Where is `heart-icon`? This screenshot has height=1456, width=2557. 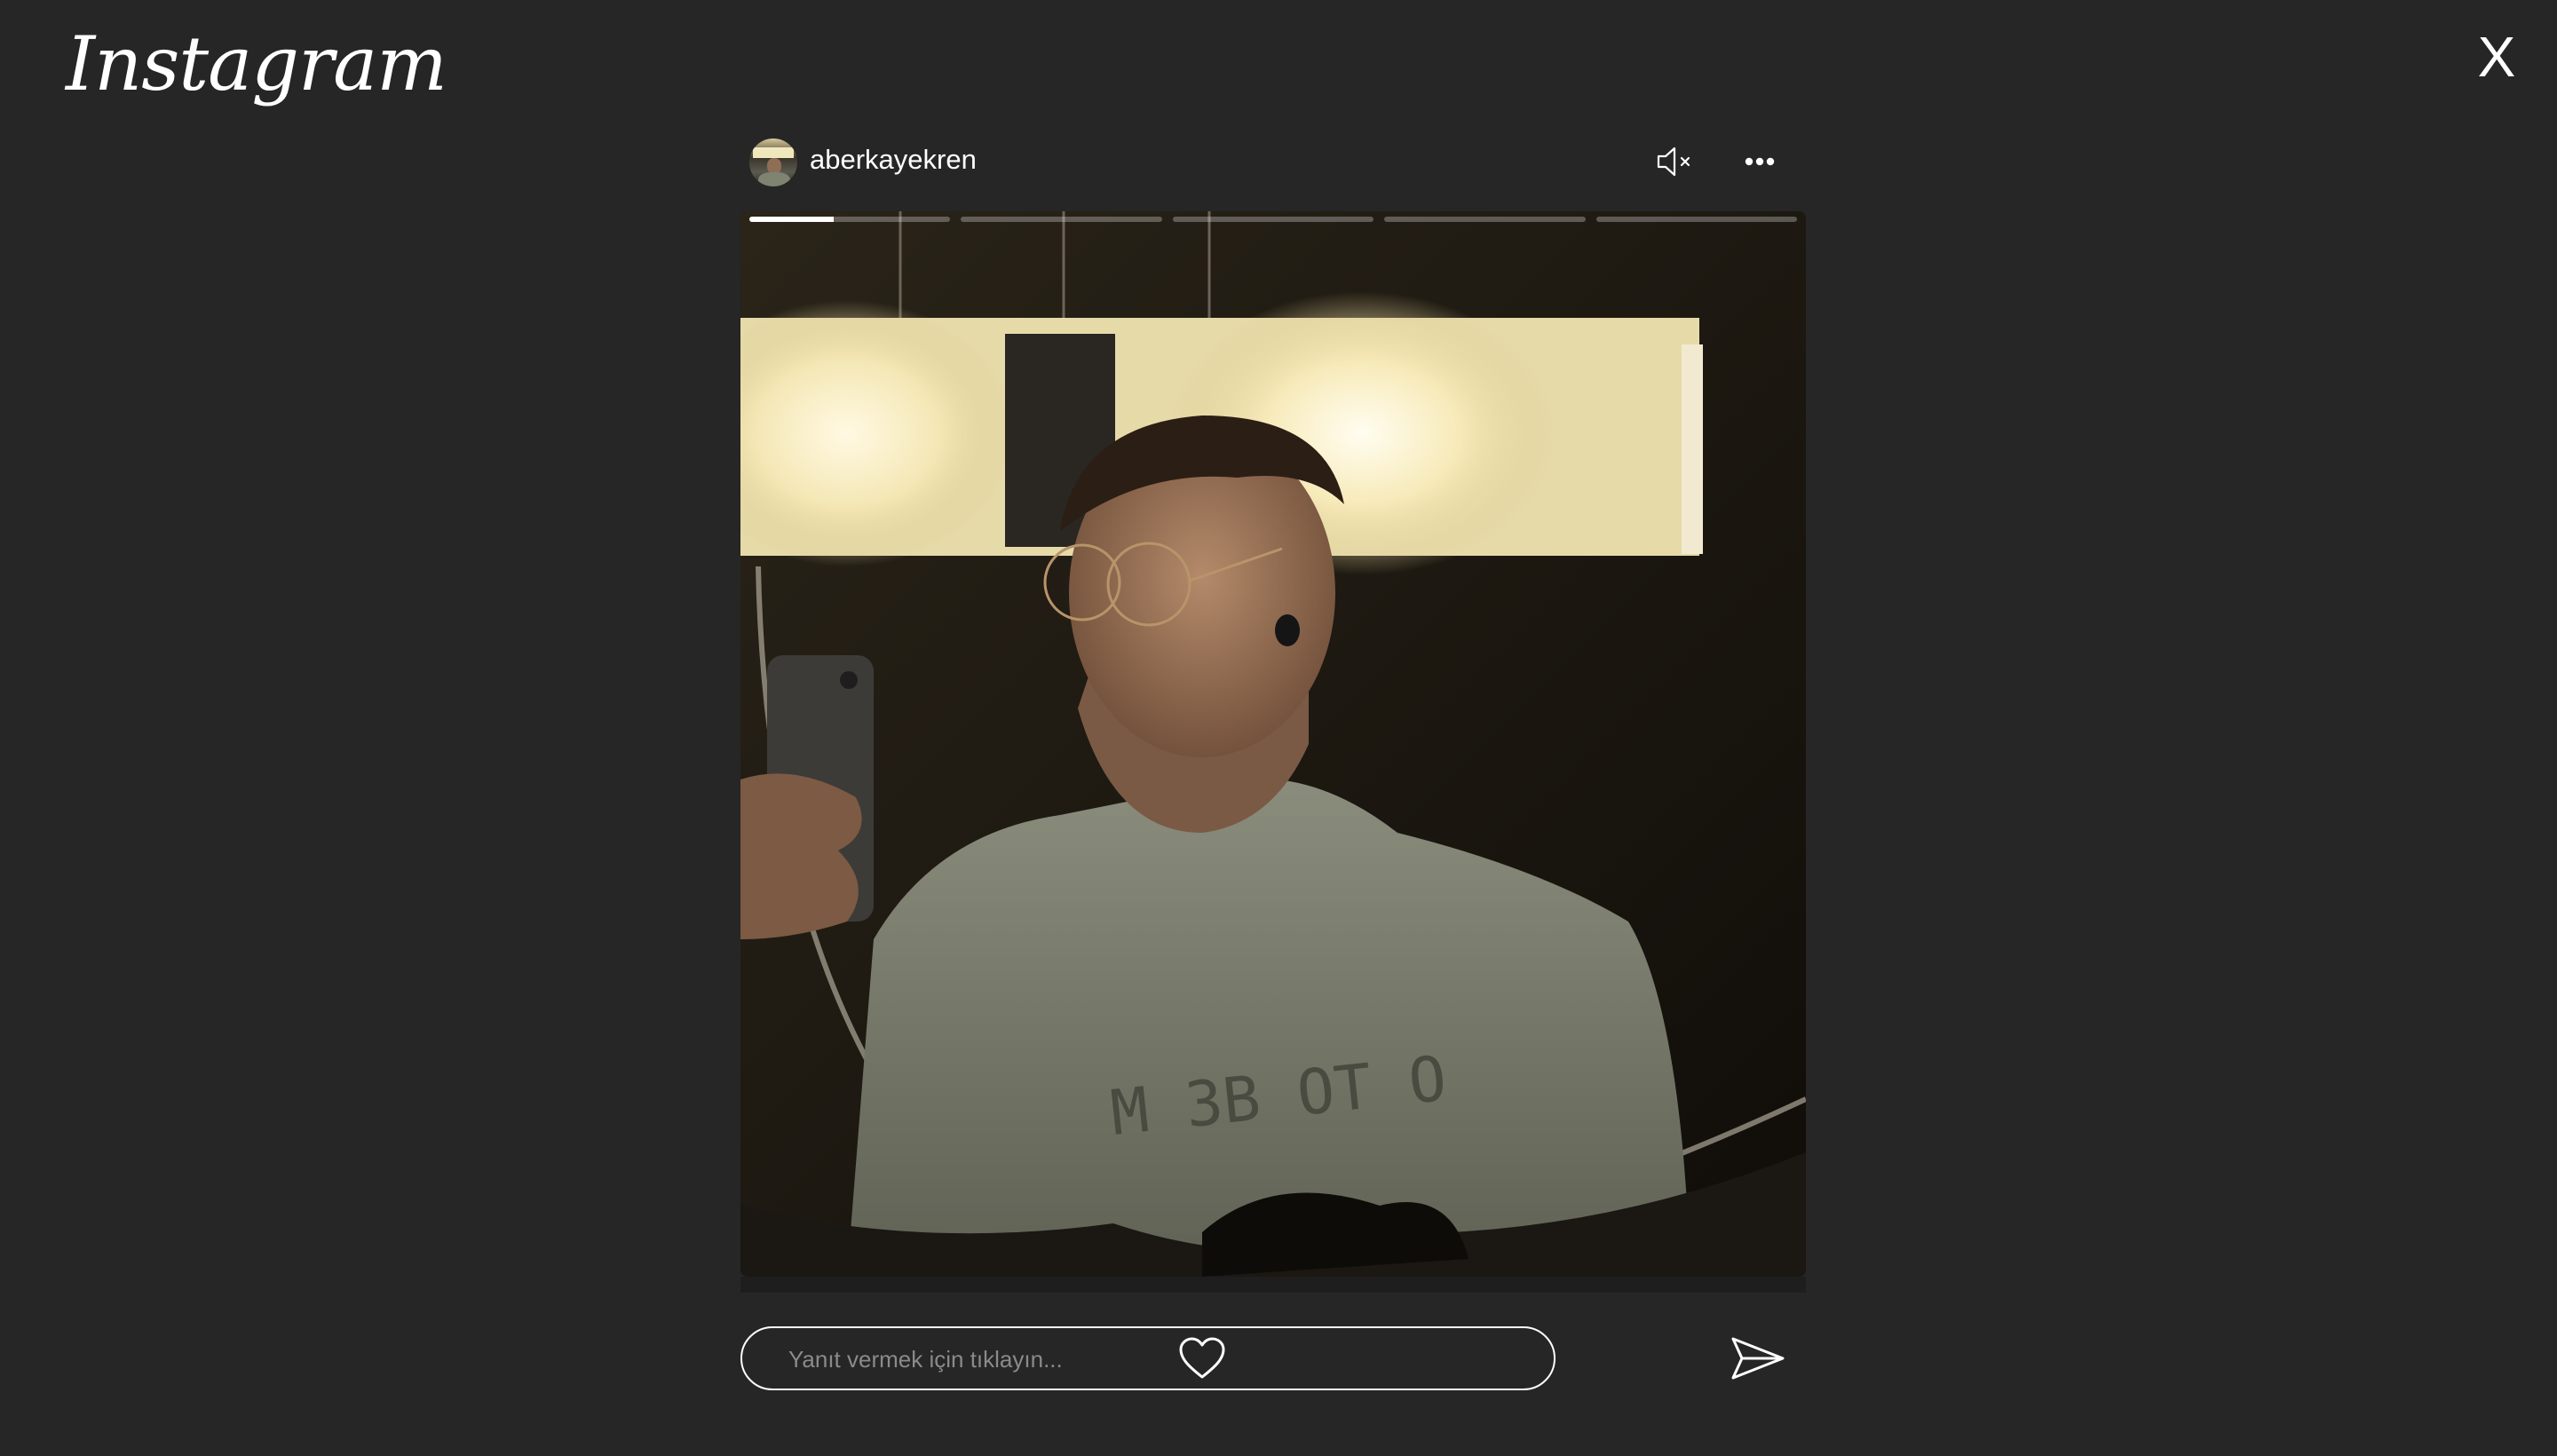
heart-icon is located at coordinates (1202, 1358).